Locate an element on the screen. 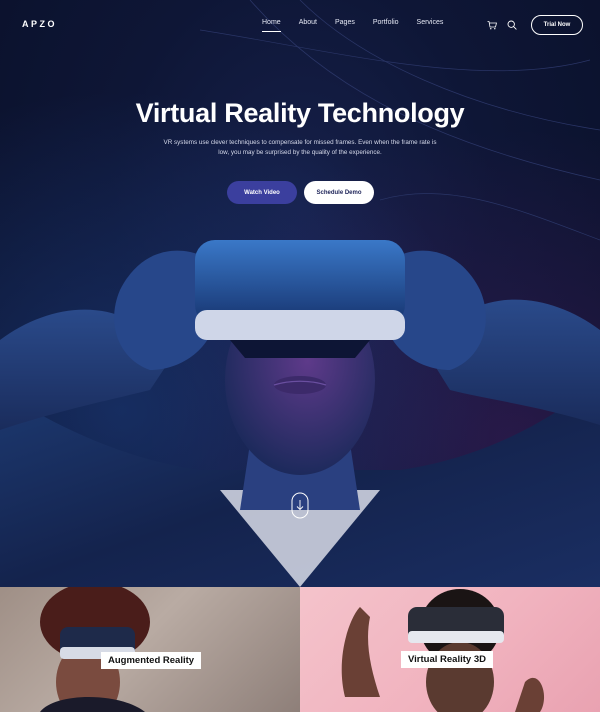 Image resolution: width=600 pixels, height=712 pixels. card-label-virtual-reality-3d: Virtual Reality 3D is located at coordinates (447, 659).